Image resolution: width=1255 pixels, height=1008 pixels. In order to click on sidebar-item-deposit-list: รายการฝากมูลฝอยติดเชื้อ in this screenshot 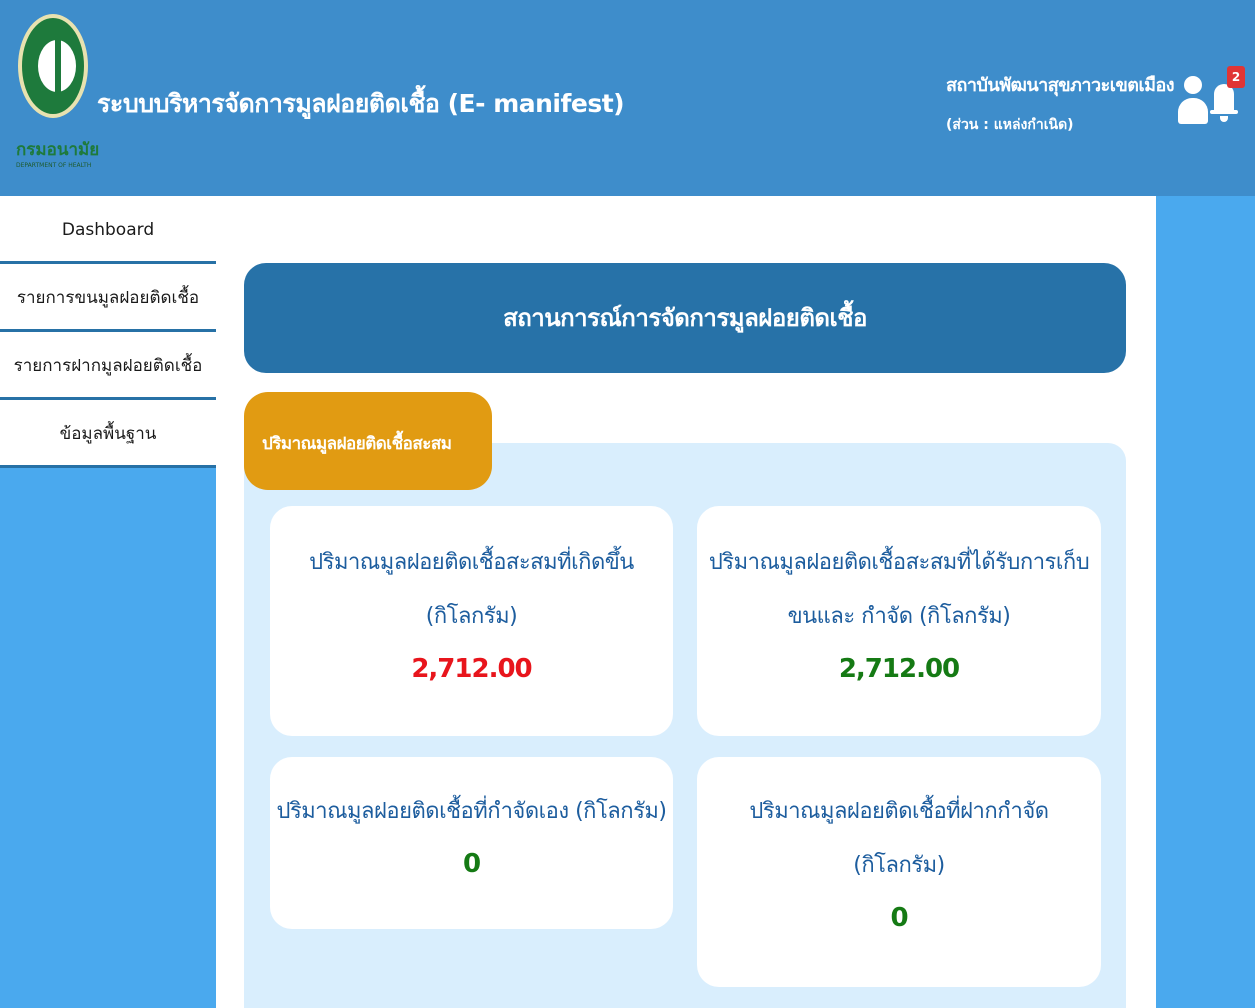, I will do `click(108, 366)`.